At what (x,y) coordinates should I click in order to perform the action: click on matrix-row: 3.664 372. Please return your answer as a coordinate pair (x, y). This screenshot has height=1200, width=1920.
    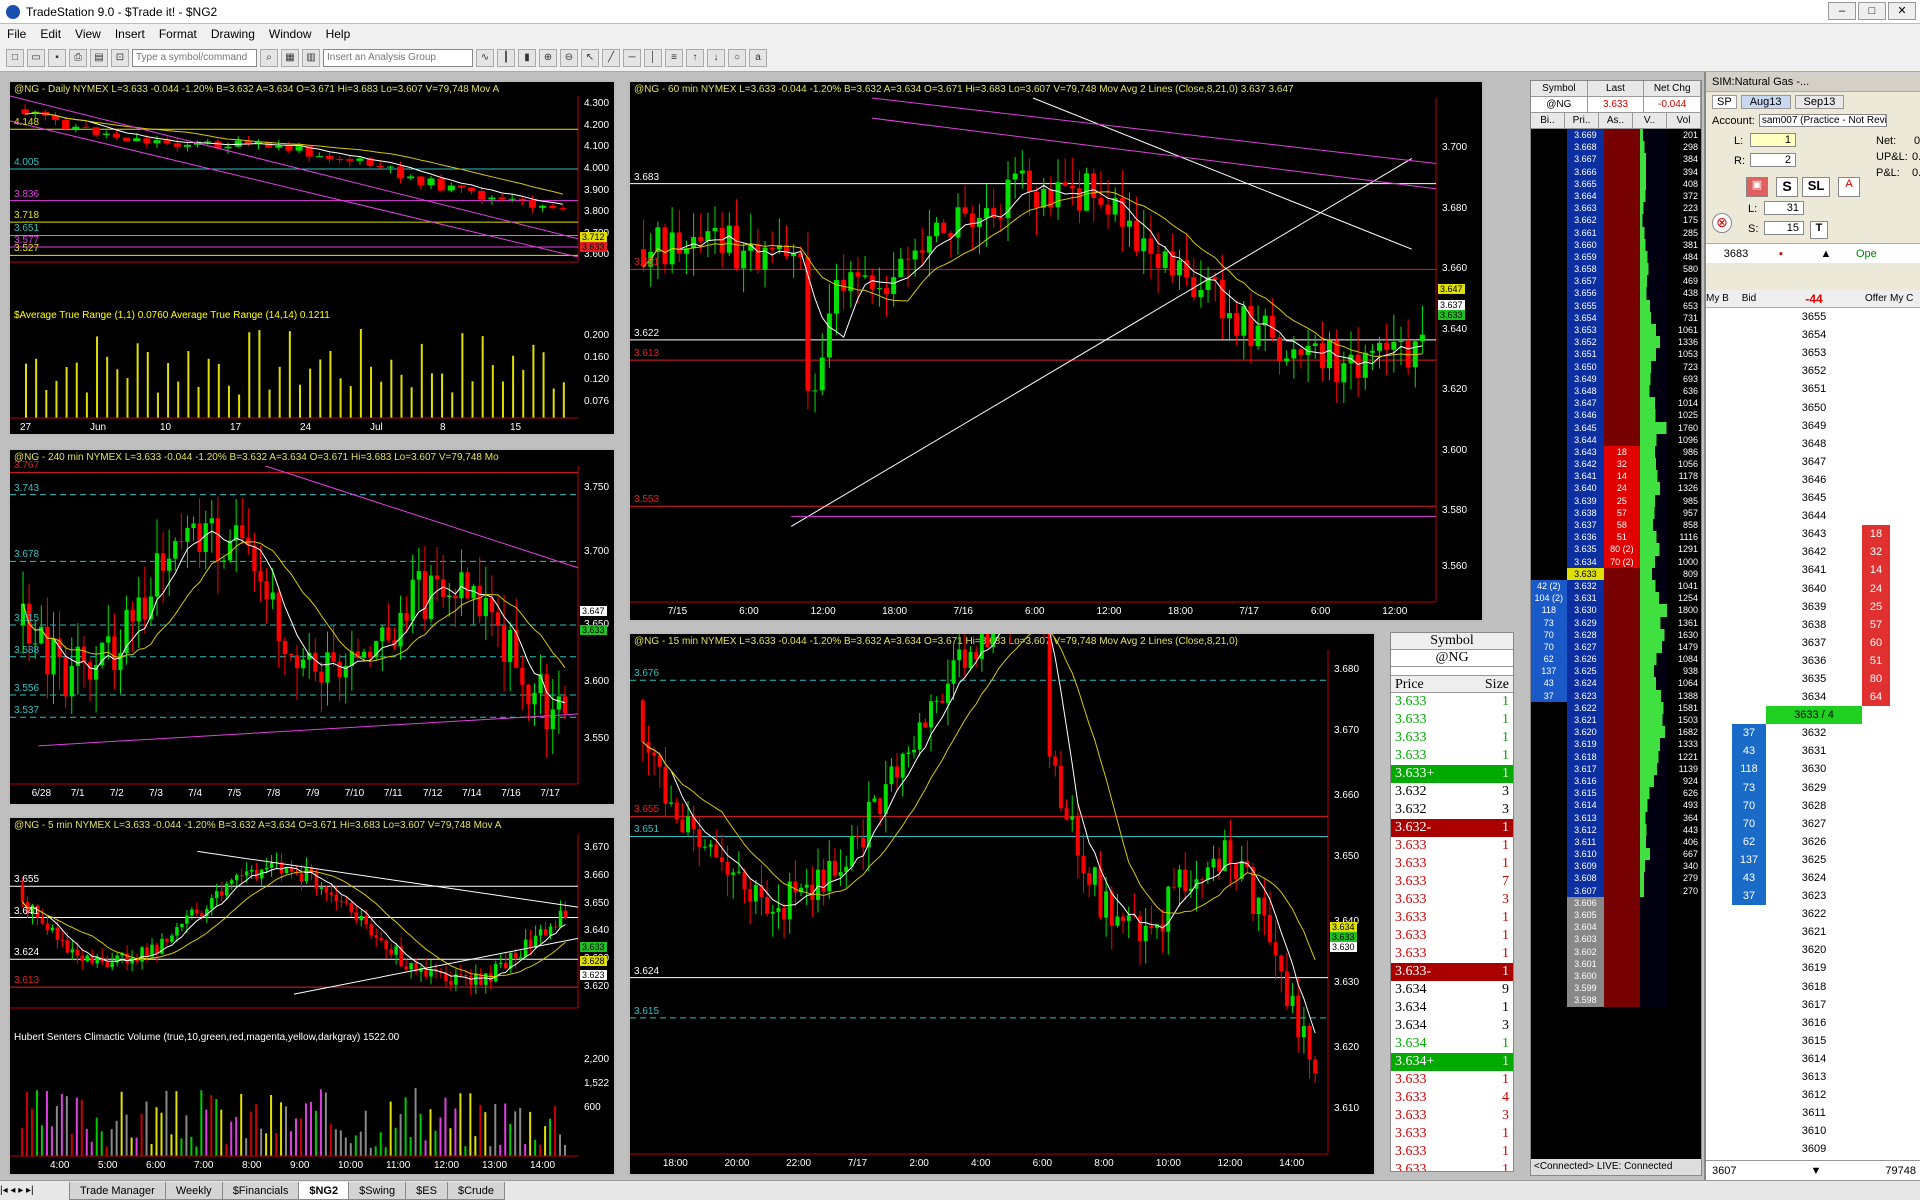
    Looking at the image, I should click on (1616, 196).